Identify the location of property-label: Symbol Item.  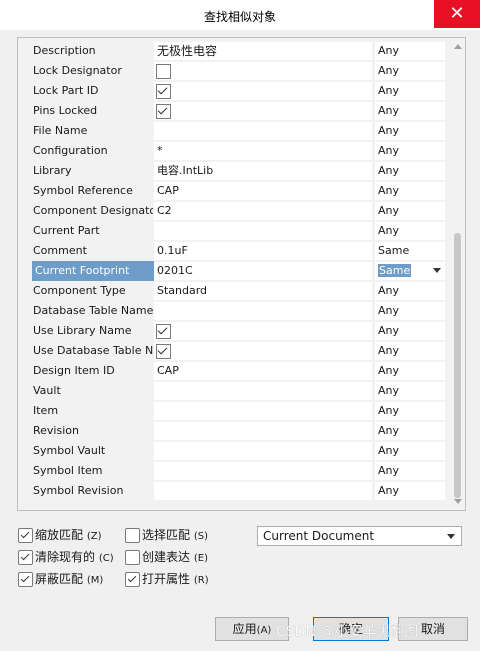
(93, 471).